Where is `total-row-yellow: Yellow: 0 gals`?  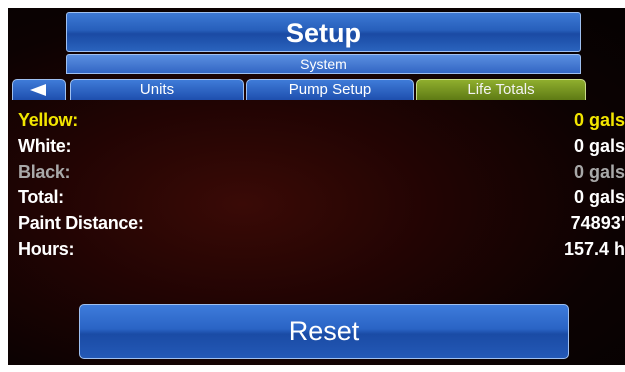
total-row-yellow: Yellow: 0 gals is located at coordinates (316, 121).